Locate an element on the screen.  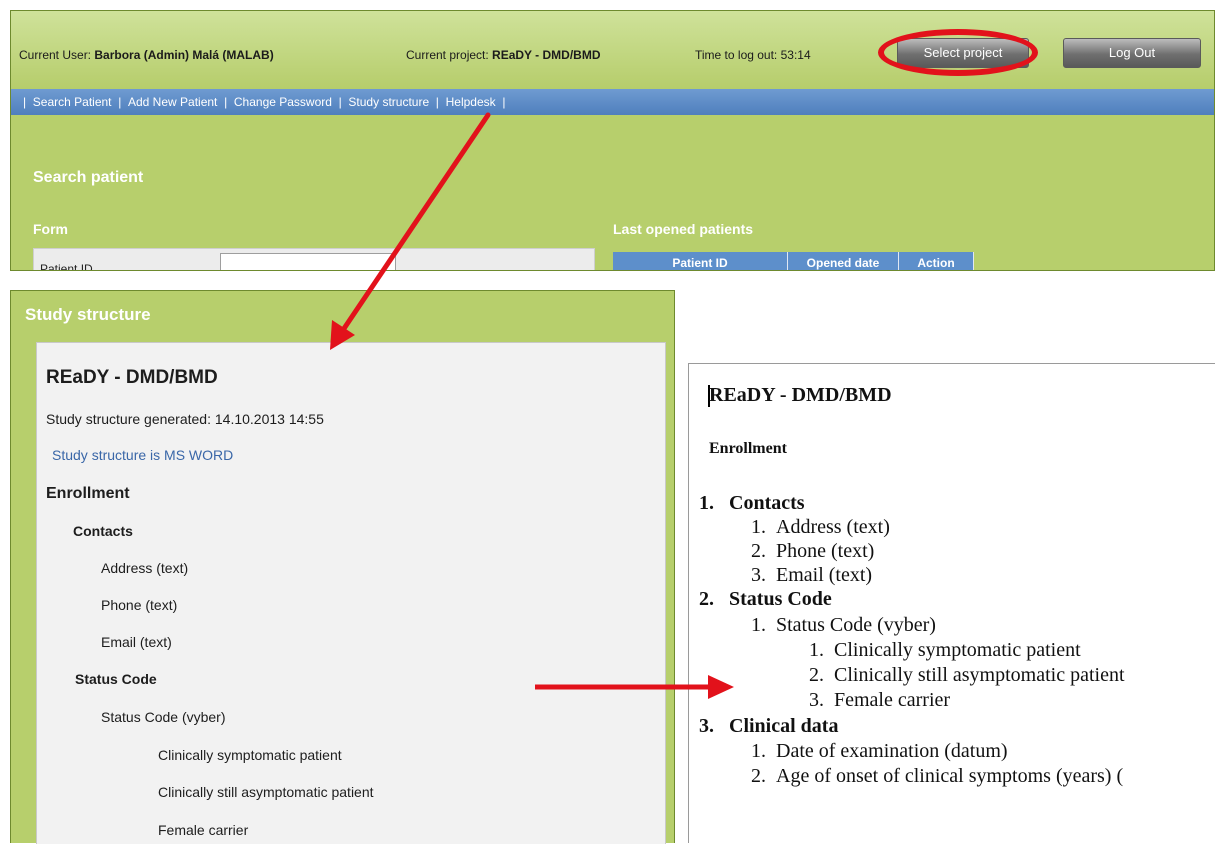
doc-title: REaDY - DMD/BMD is located at coordinates (800, 395).